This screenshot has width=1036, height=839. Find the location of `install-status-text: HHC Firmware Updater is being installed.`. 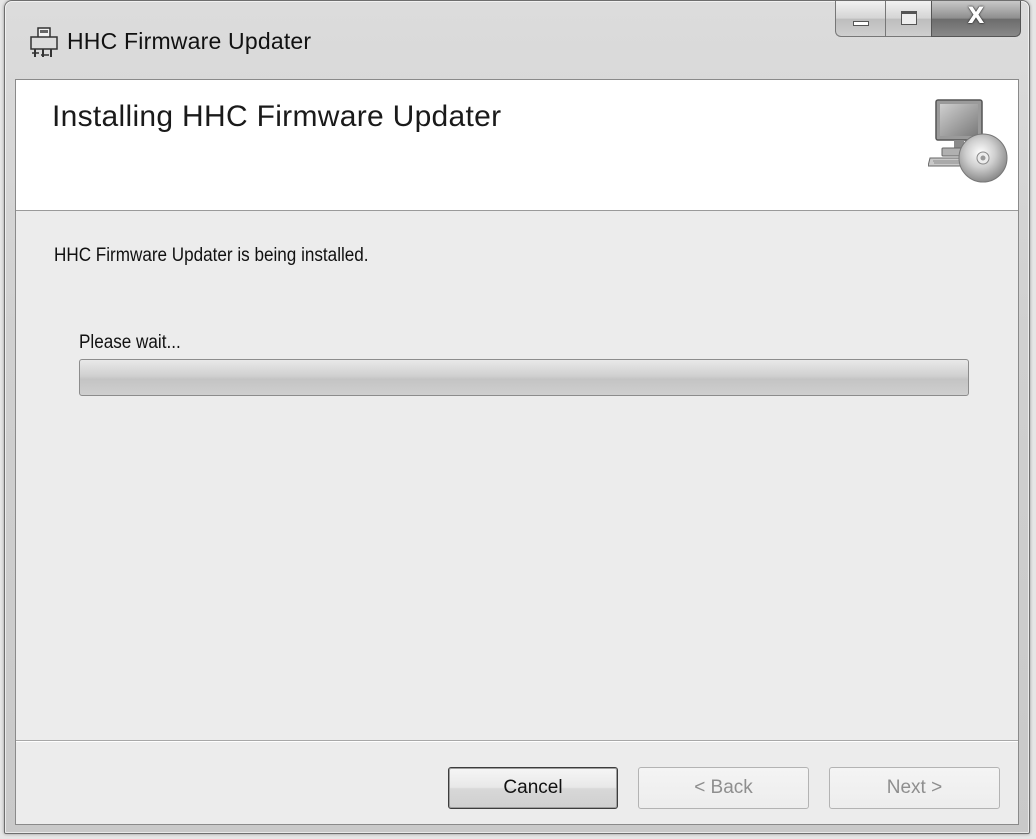

install-status-text: HHC Firmware Updater is being installed. is located at coordinates (211, 255).